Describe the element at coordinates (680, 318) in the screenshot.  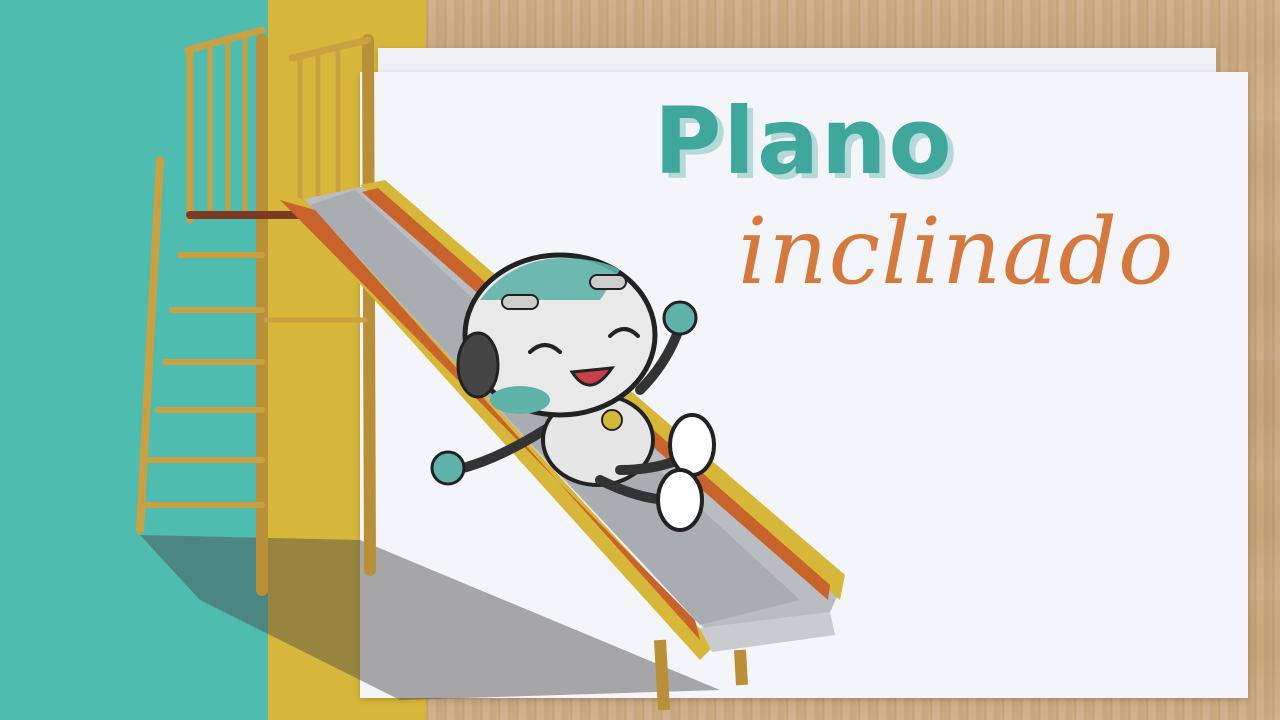
I see `robot-right-hand` at that location.